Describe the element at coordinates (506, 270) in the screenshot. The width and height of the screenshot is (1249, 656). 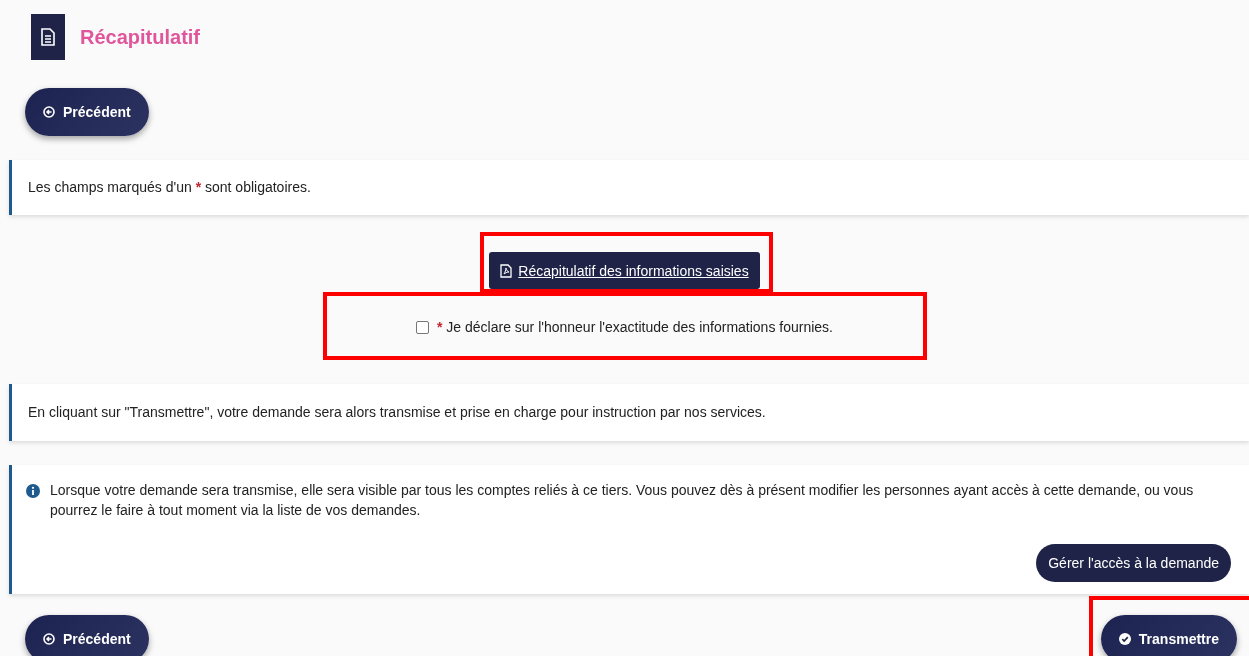
I see `pdf-file-icon` at that location.